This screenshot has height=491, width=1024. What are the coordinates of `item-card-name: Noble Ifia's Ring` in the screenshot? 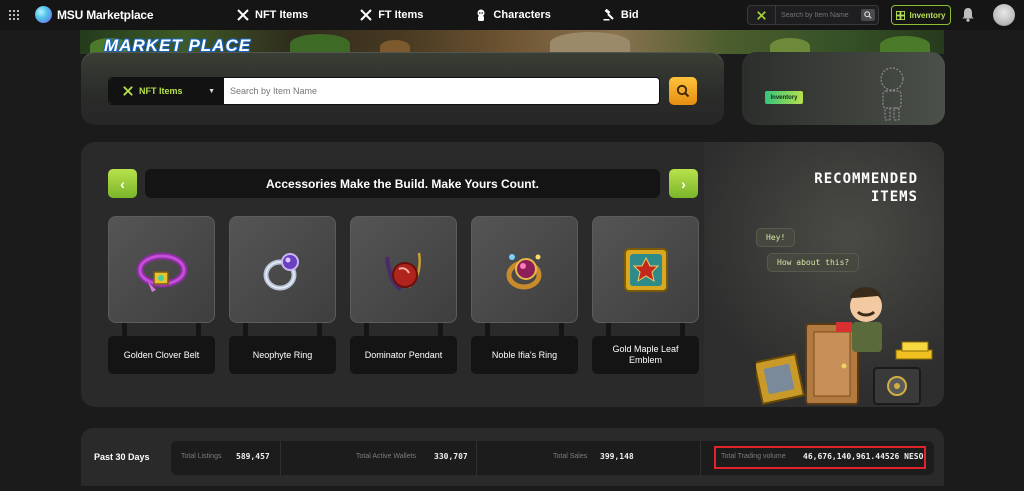 It's located at (524, 355).